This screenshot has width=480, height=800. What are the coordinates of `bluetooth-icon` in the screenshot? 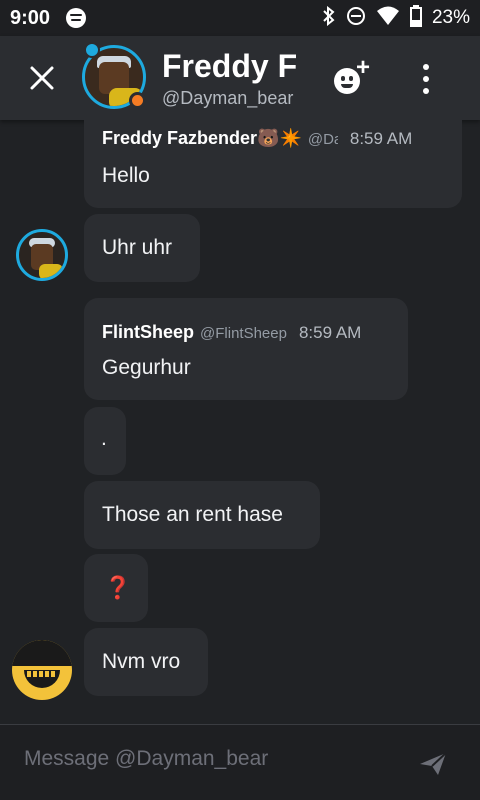 It's located at (329, 18).